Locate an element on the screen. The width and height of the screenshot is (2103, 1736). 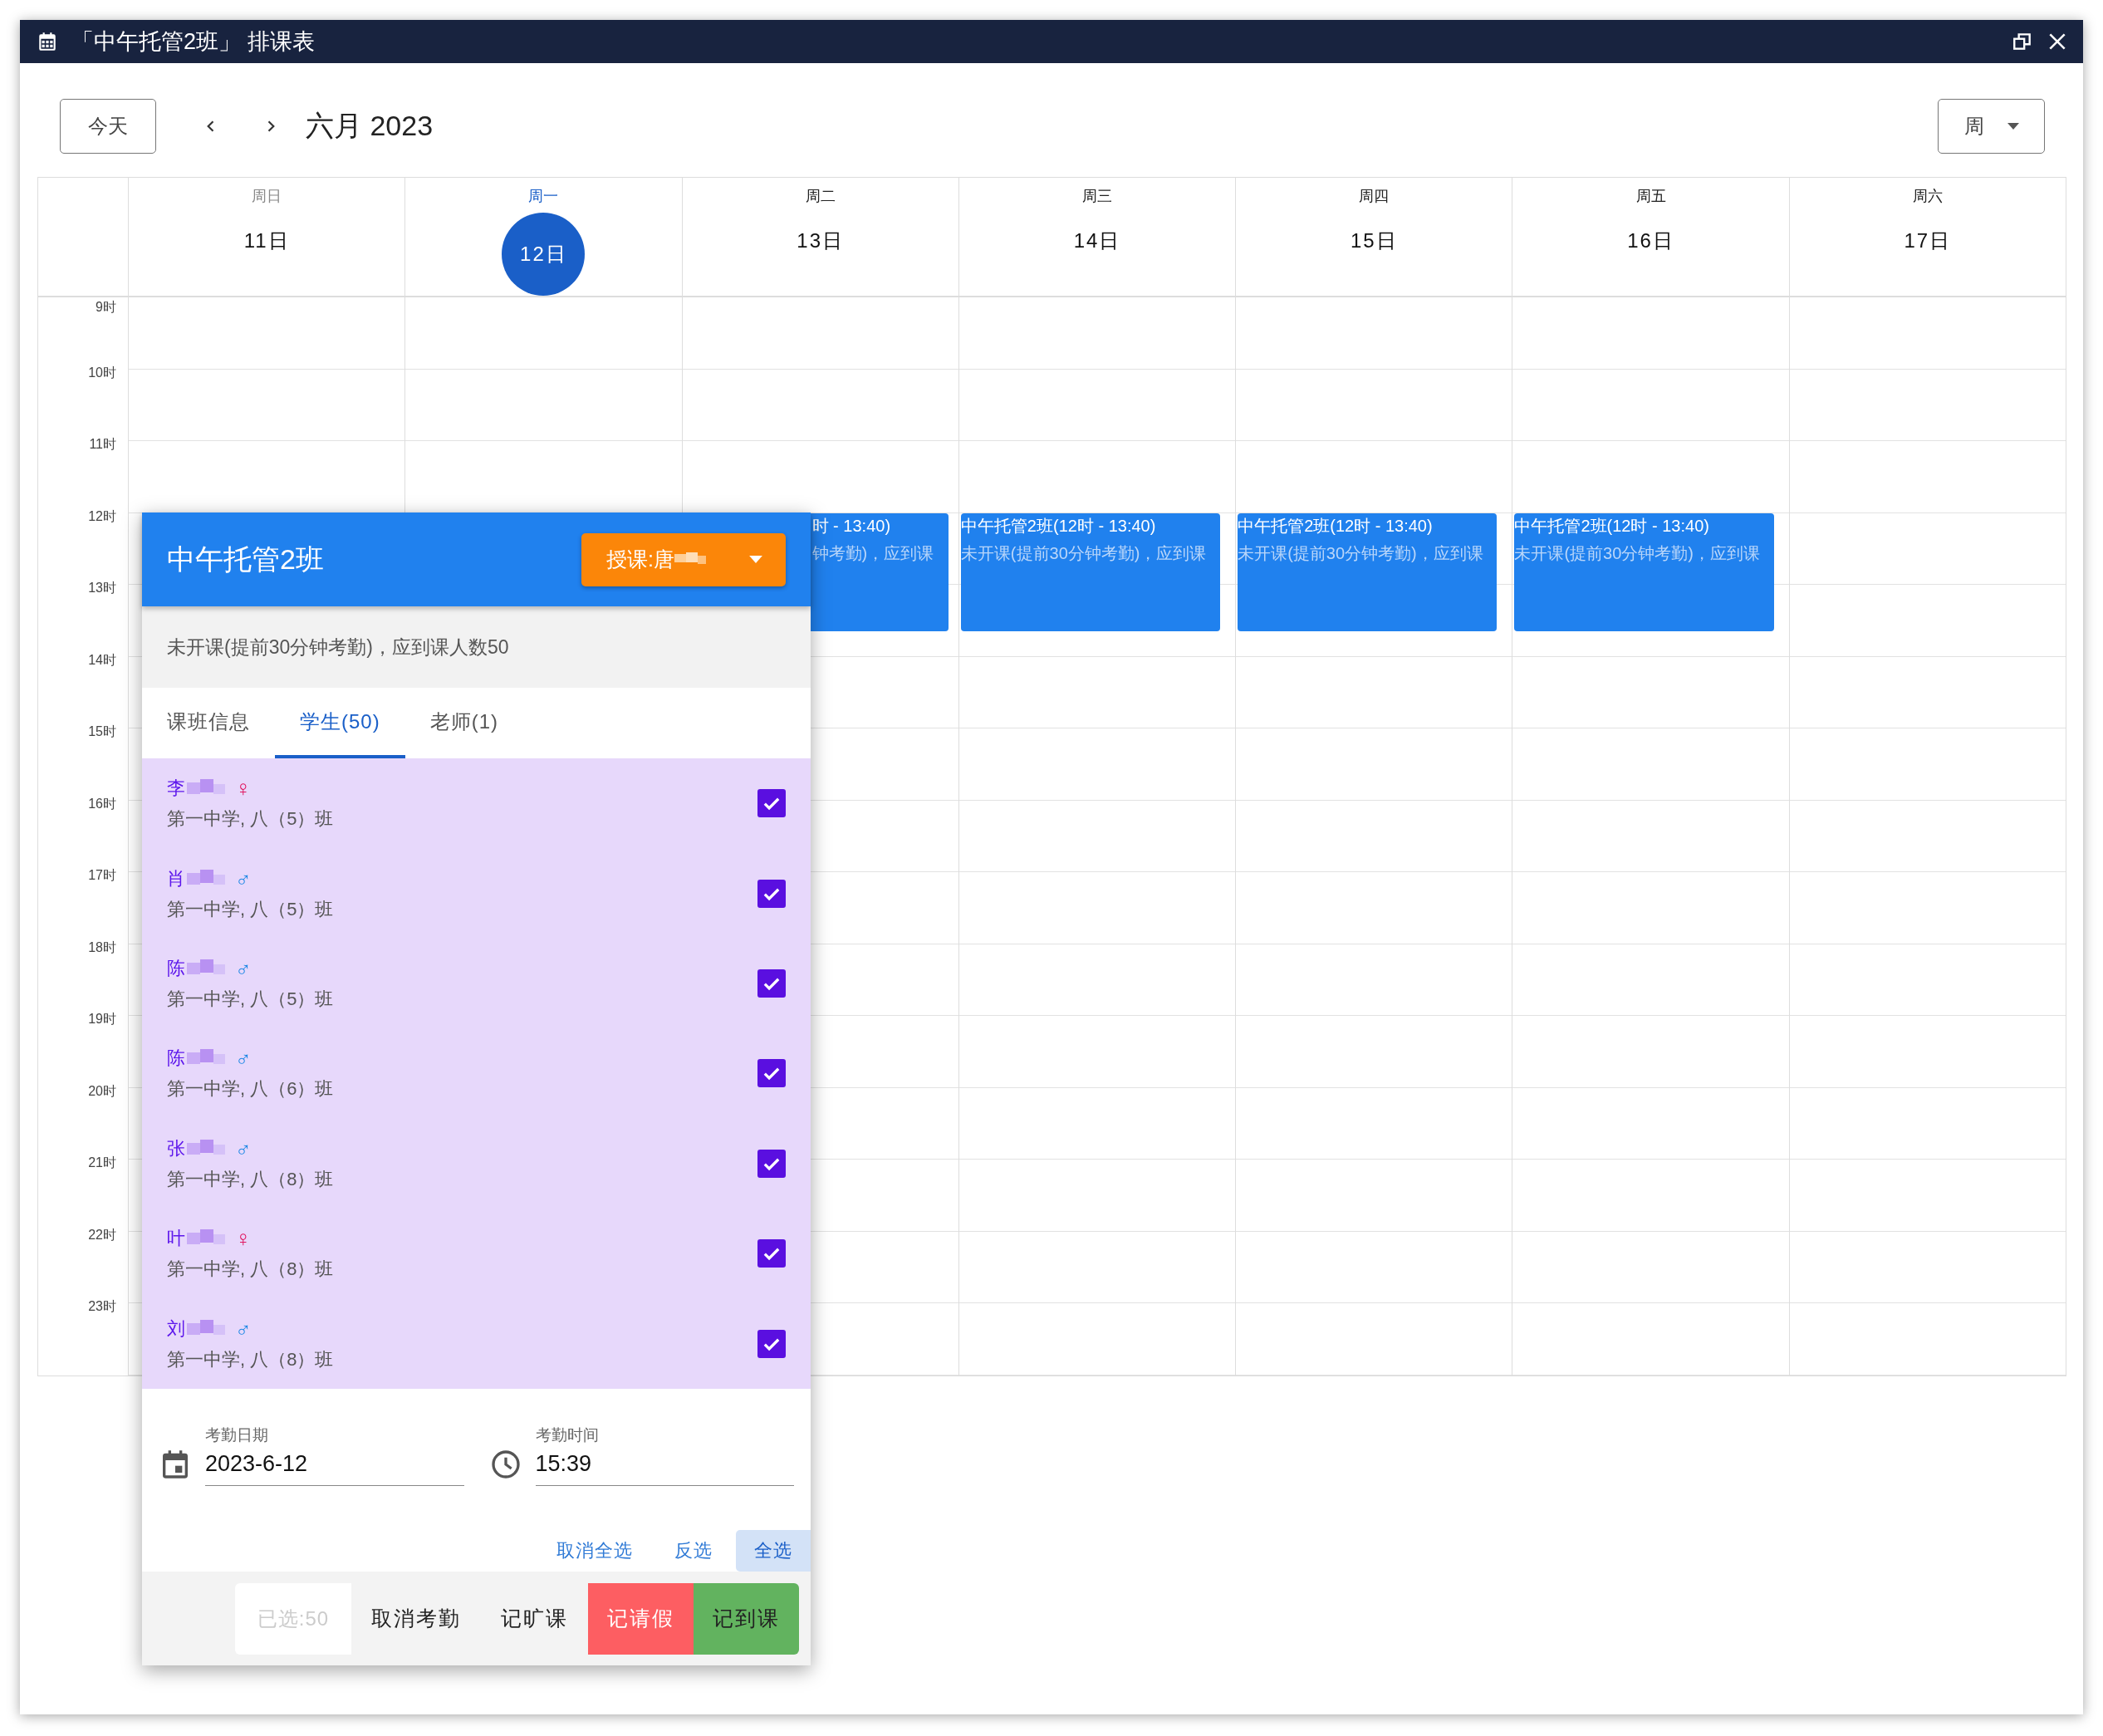
student-name: 刘 is located at coordinates (176, 1329).